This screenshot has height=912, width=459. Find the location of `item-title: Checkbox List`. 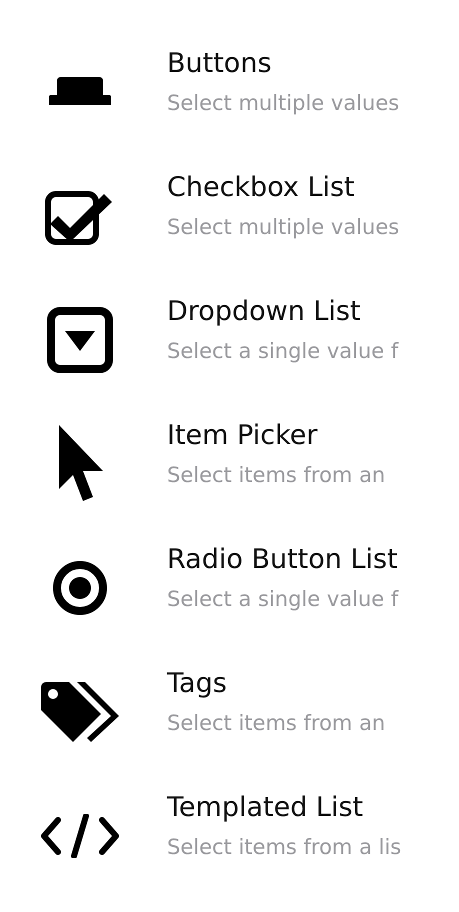

item-title: Checkbox List is located at coordinates (283, 188).